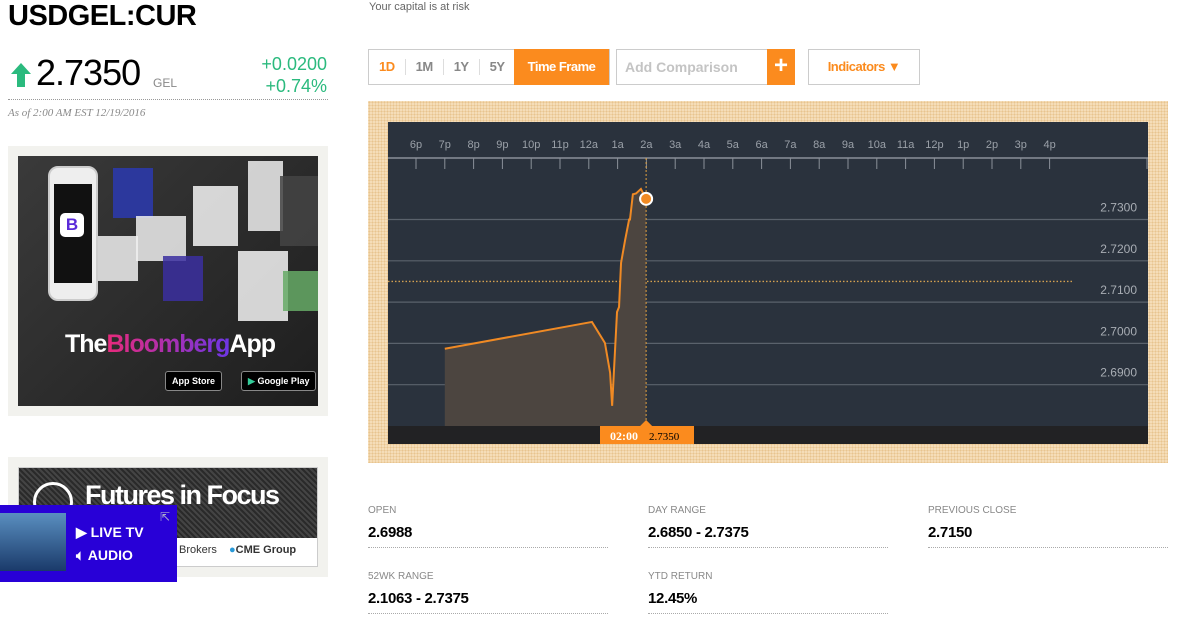 The image size is (1182, 635). I want to click on x-tick-label: 4p, so click(1049, 145).